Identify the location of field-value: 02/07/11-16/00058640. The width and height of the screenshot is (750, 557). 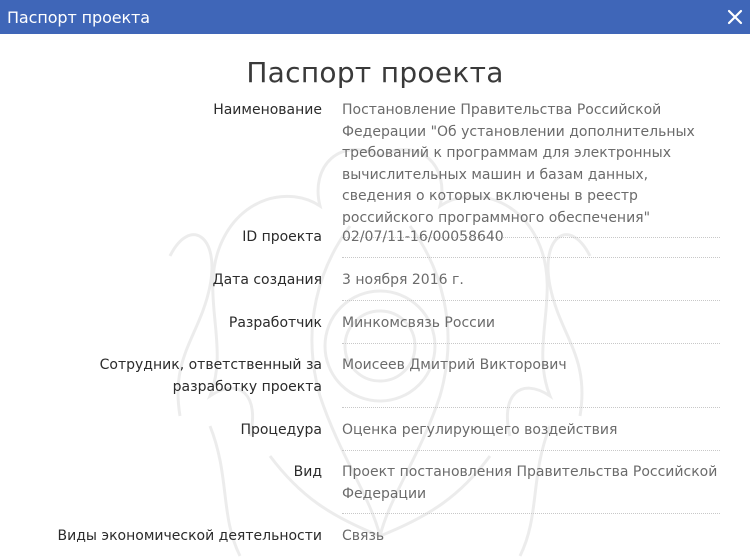
(531, 242).